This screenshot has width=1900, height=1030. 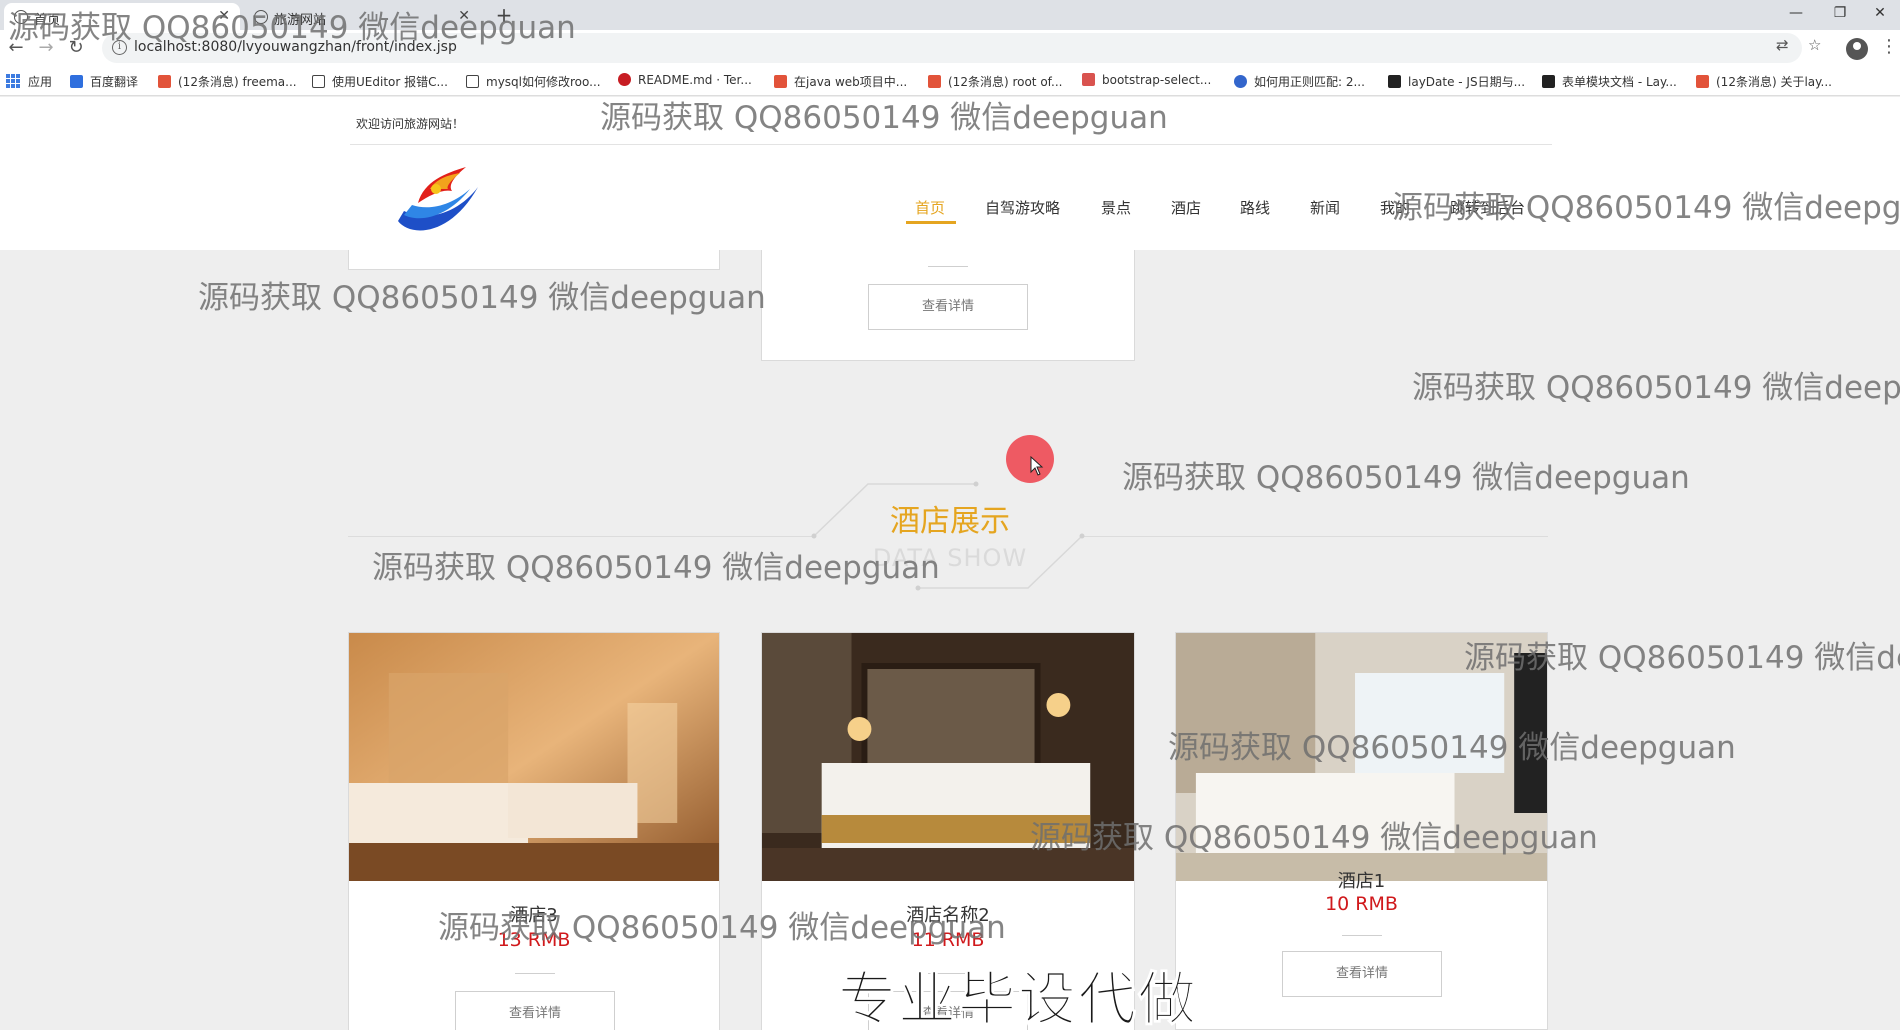 I want to click on translate-icon: ⇄, so click(x=1782, y=45).